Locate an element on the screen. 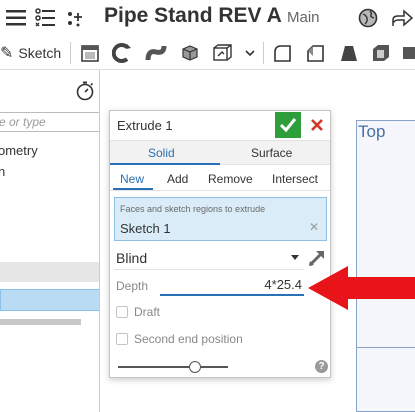  menu-icon is located at coordinates (16, 18).